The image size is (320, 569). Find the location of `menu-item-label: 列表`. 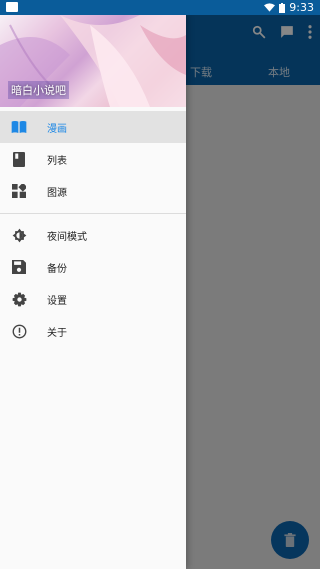

menu-item-label: 列表 is located at coordinates (57, 161).